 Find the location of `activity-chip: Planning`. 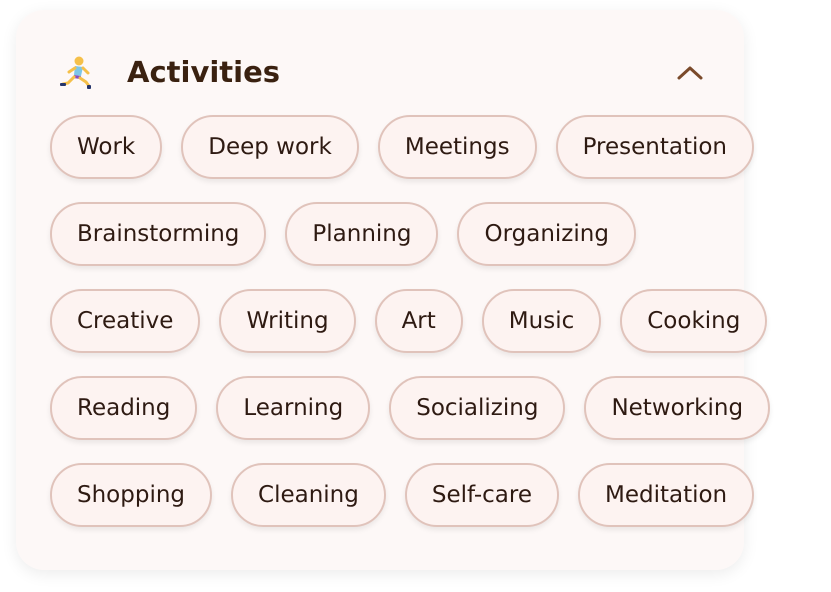

activity-chip: Planning is located at coordinates (361, 234).